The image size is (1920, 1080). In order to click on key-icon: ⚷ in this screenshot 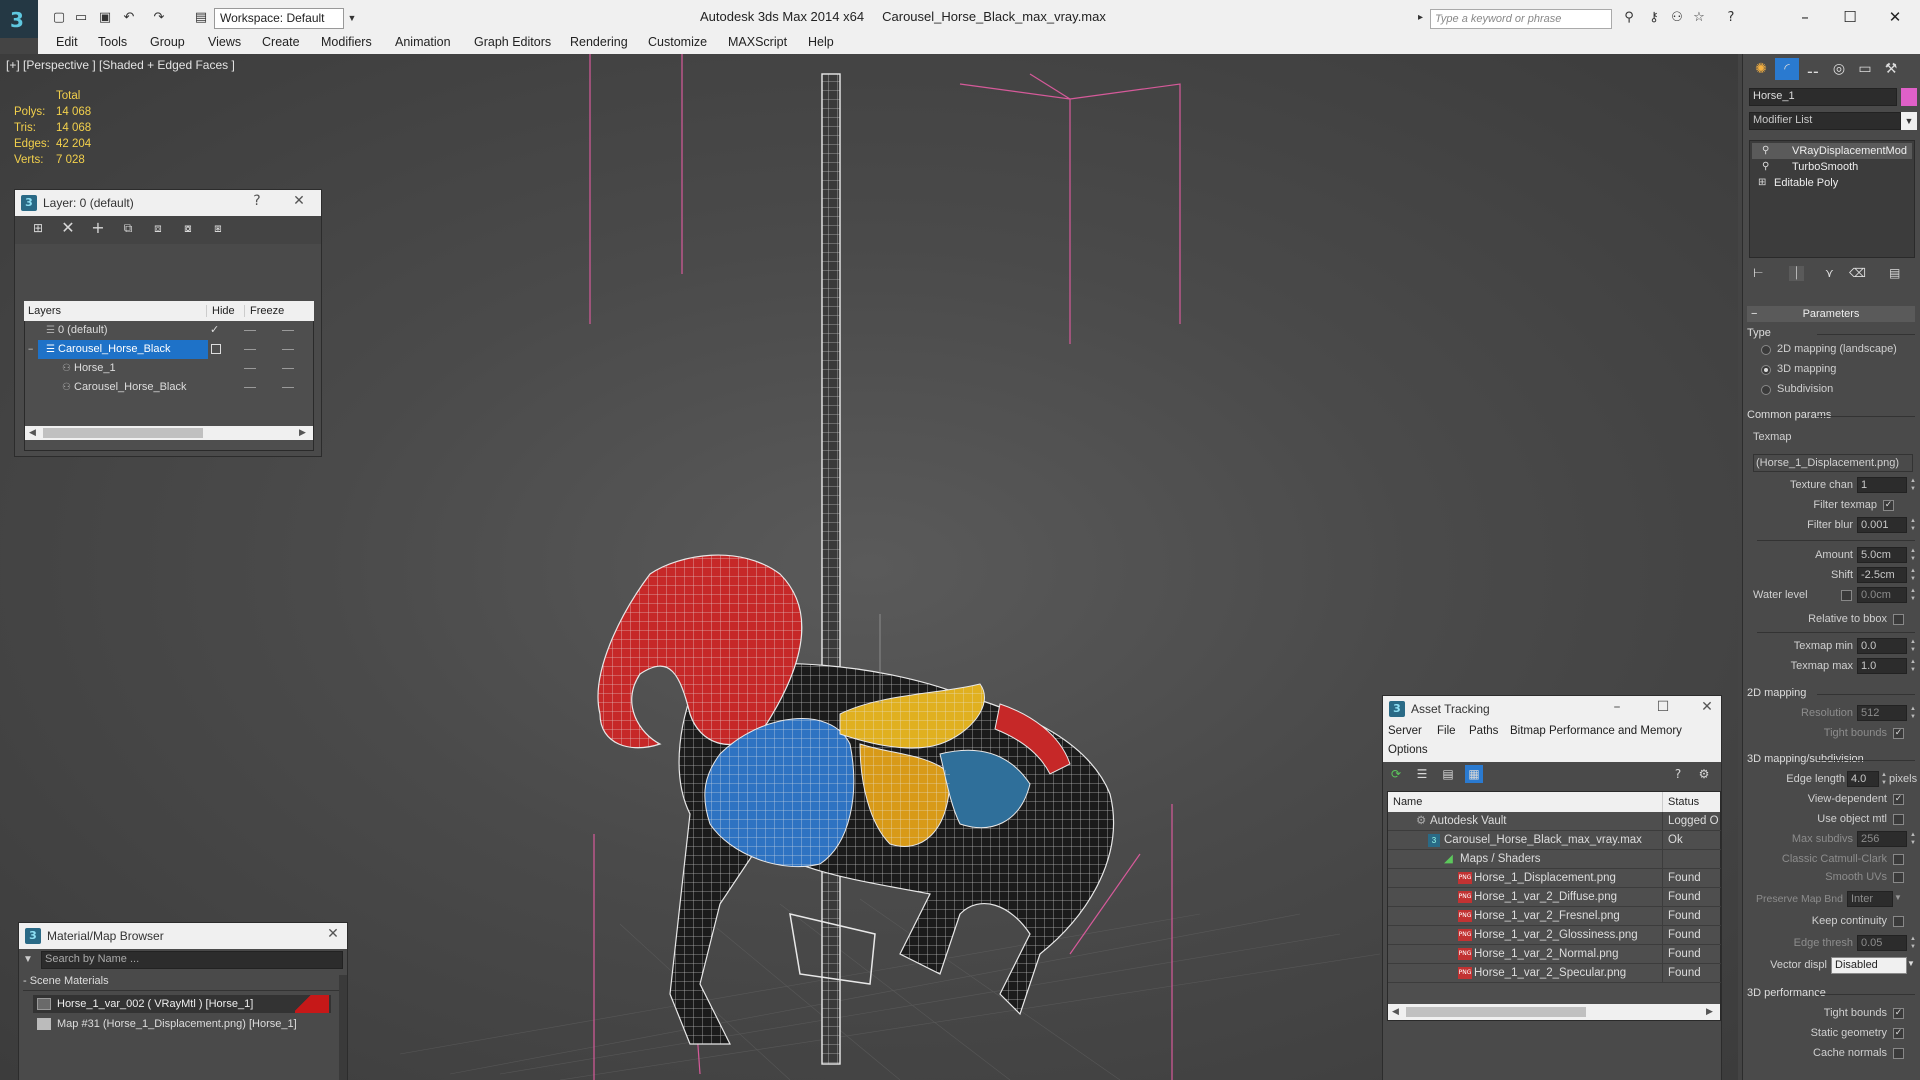, I will do `click(1654, 19)`.